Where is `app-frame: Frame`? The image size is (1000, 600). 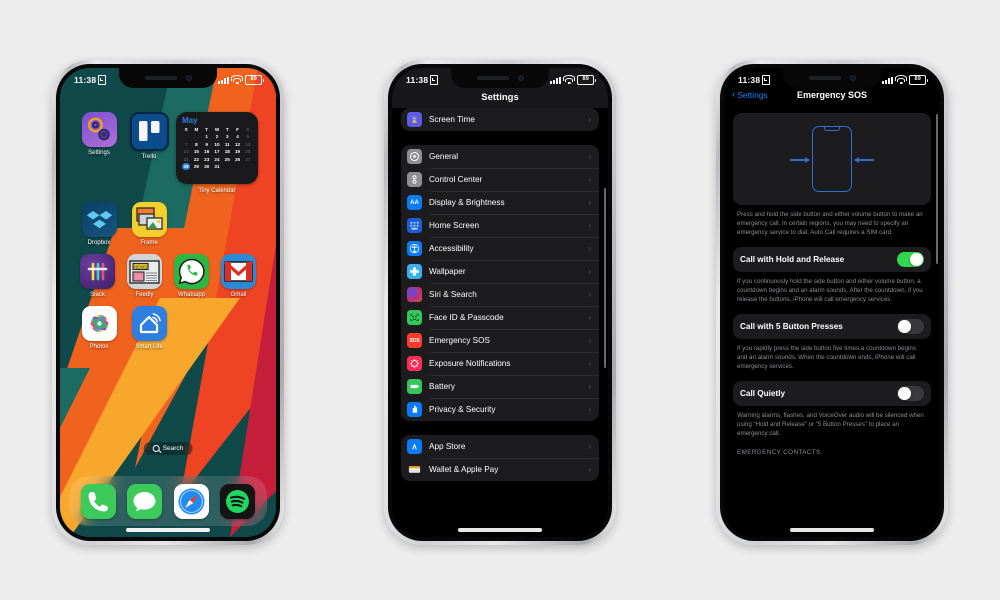
app-frame: Frame is located at coordinates (149, 224).